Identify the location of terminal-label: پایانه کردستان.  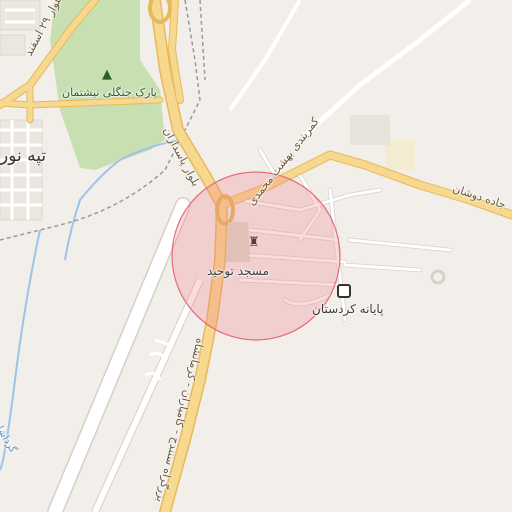
(347, 309).